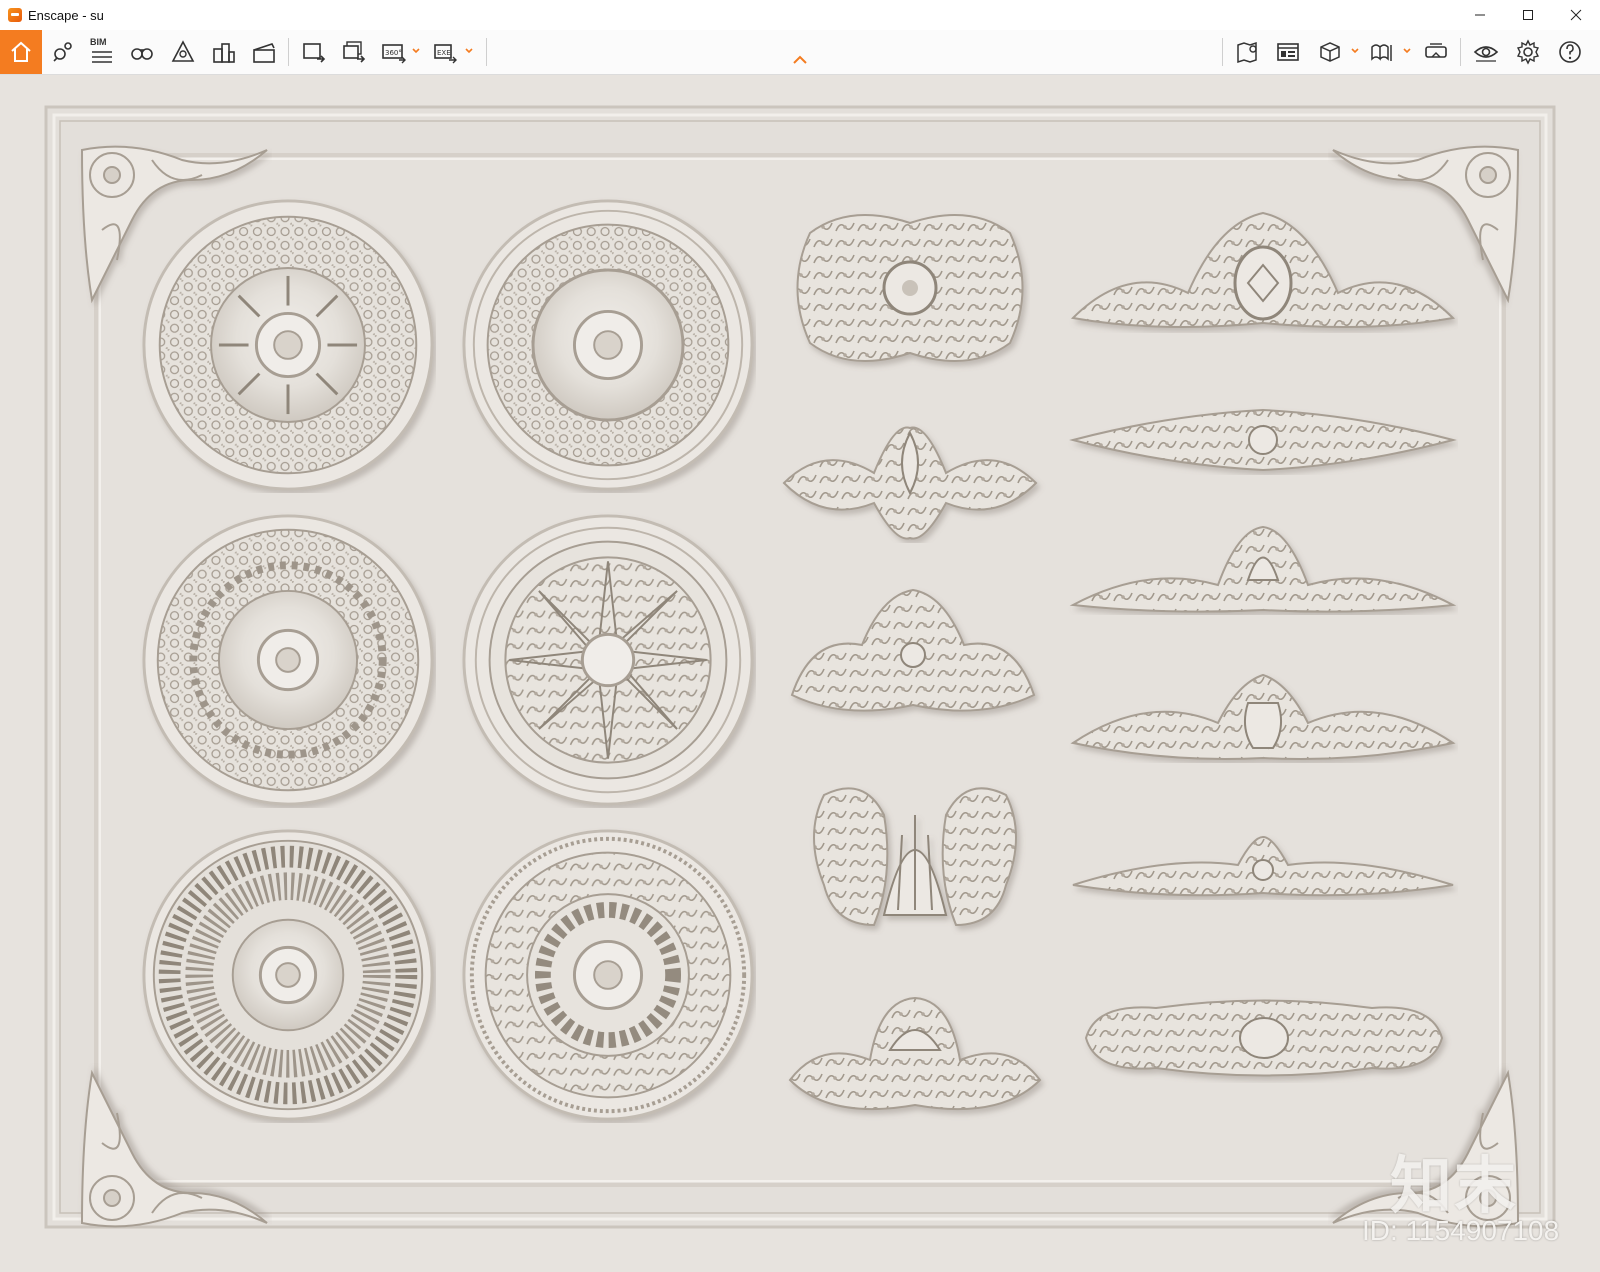 This screenshot has width=1600, height=1272. I want to click on map-pin-icon, so click(1247, 52).